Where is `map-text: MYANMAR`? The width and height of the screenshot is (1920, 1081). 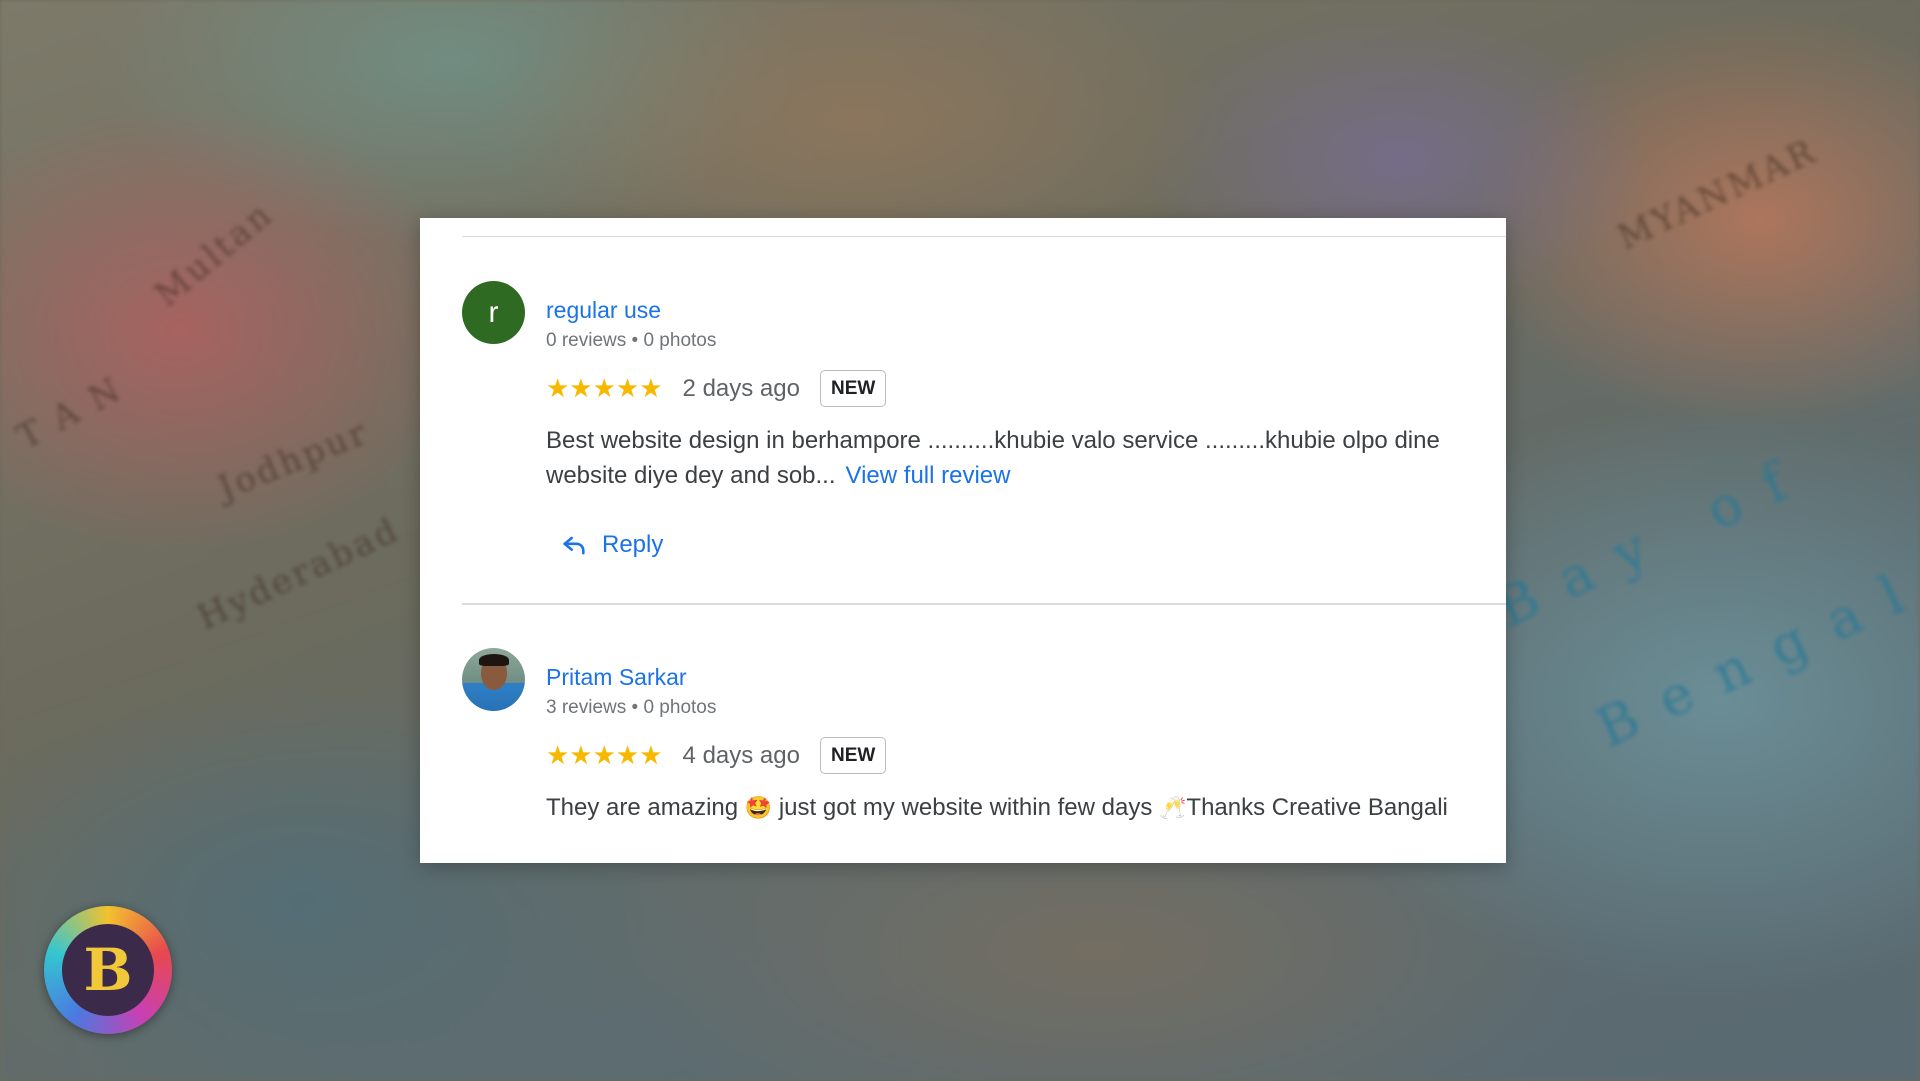
map-text: MYANMAR is located at coordinates (1717, 195).